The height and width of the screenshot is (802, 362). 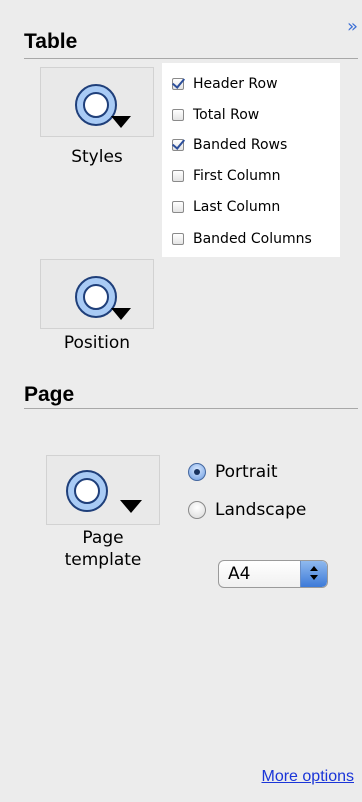 I want to click on banded-rows-option: Banded Rows, so click(x=229, y=145).